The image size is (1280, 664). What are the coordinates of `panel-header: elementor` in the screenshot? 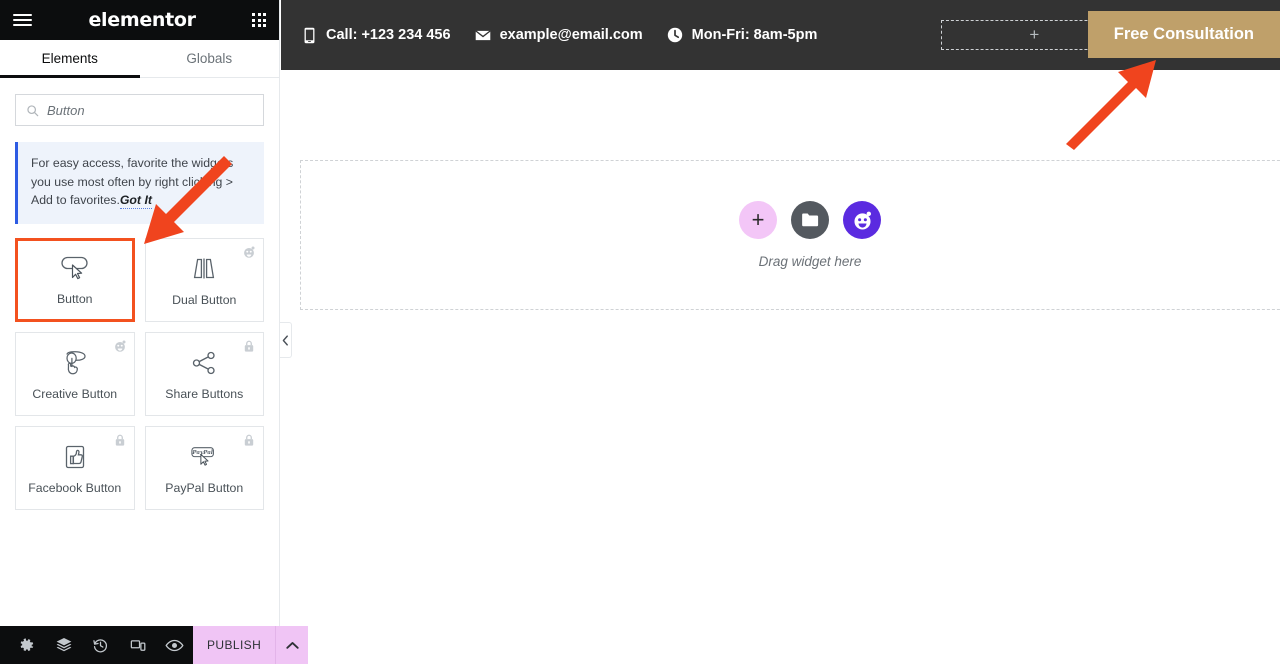 It's located at (139, 20).